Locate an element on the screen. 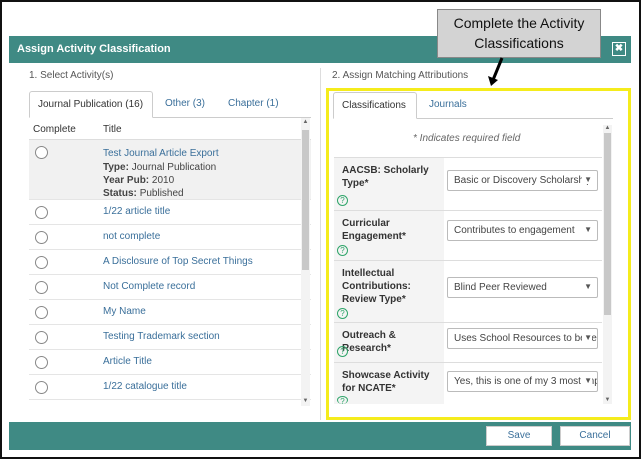 The width and height of the screenshot is (641, 459). activity-title-link: Not Complete record is located at coordinates (149, 286).